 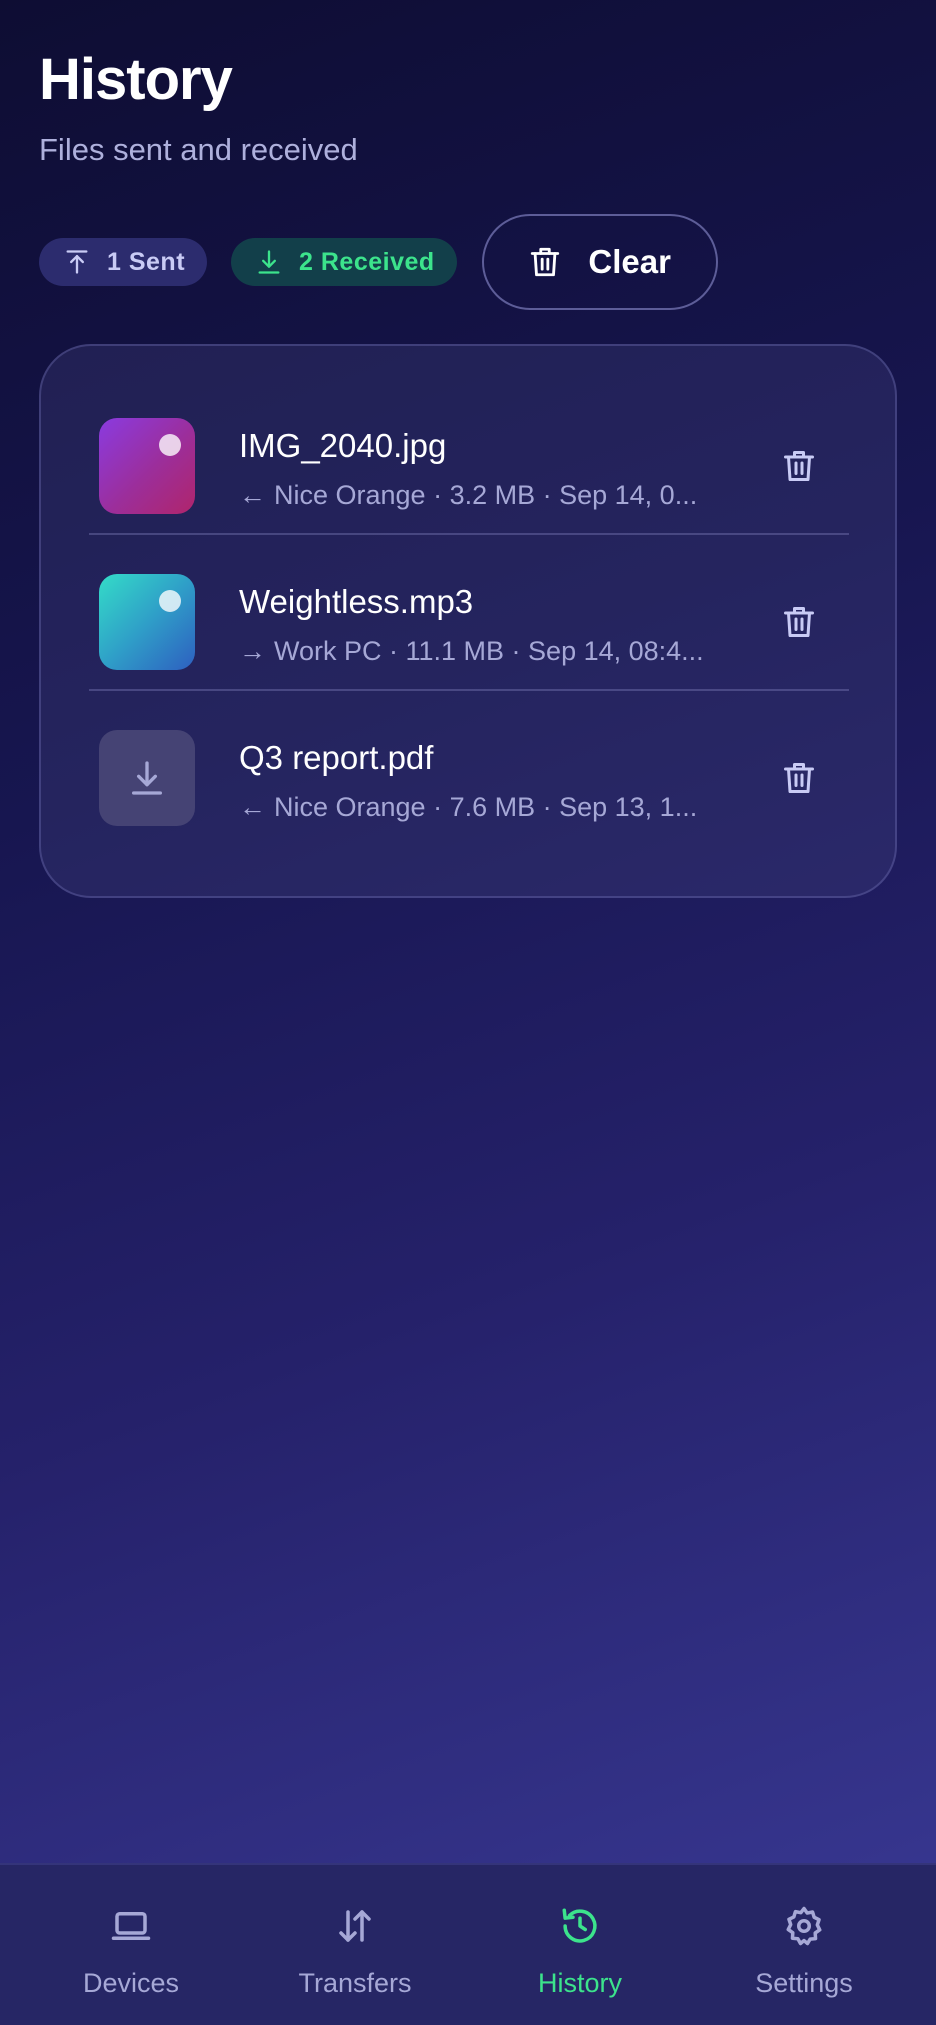 What do you see at coordinates (147, 466) in the screenshot?
I see `image-thumbnail` at bounding box center [147, 466].